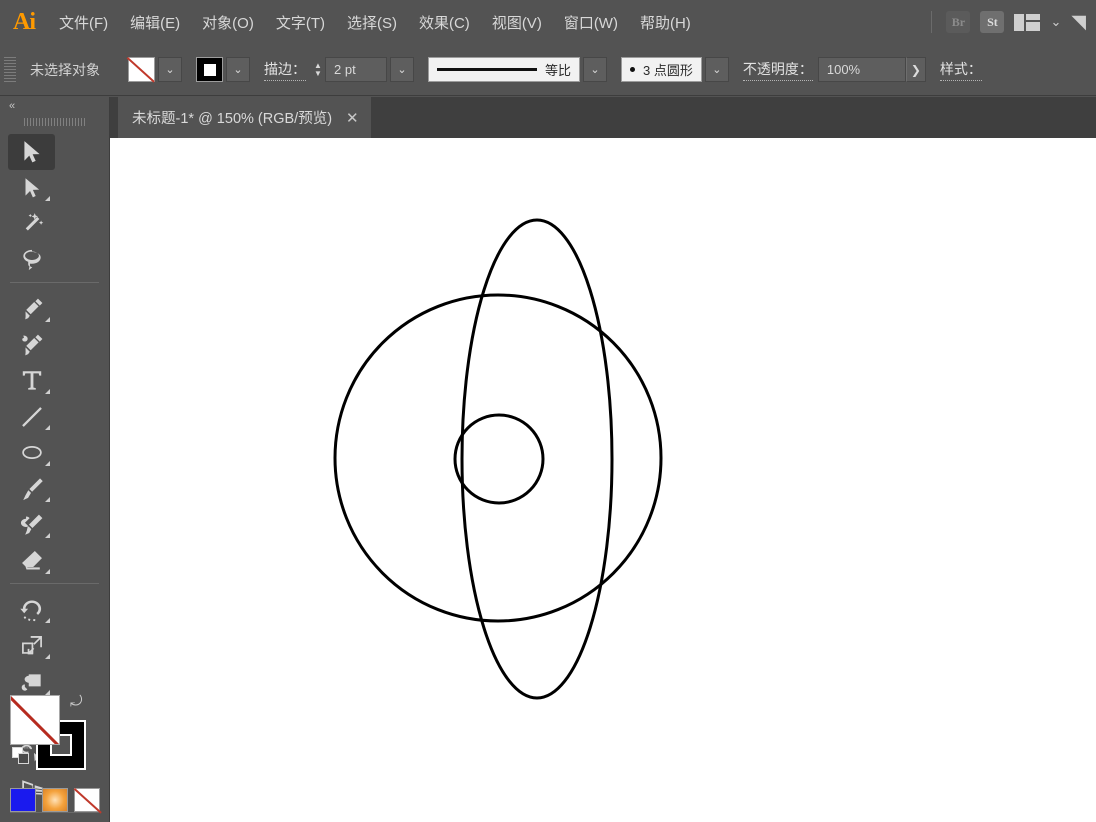  I want to click on menu-window: 窗口(W), so click(591, 22).